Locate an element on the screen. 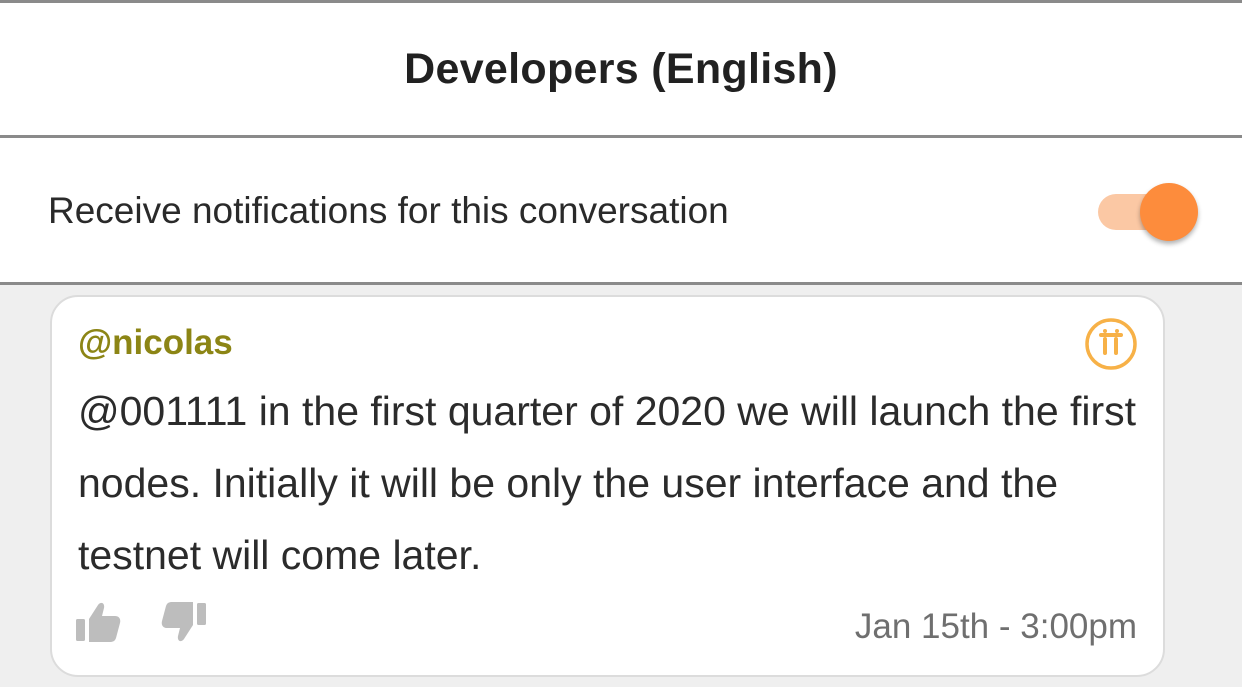 This screenshot has height=687, width=1242. reaction-bar is located at coordinates (141, 622).